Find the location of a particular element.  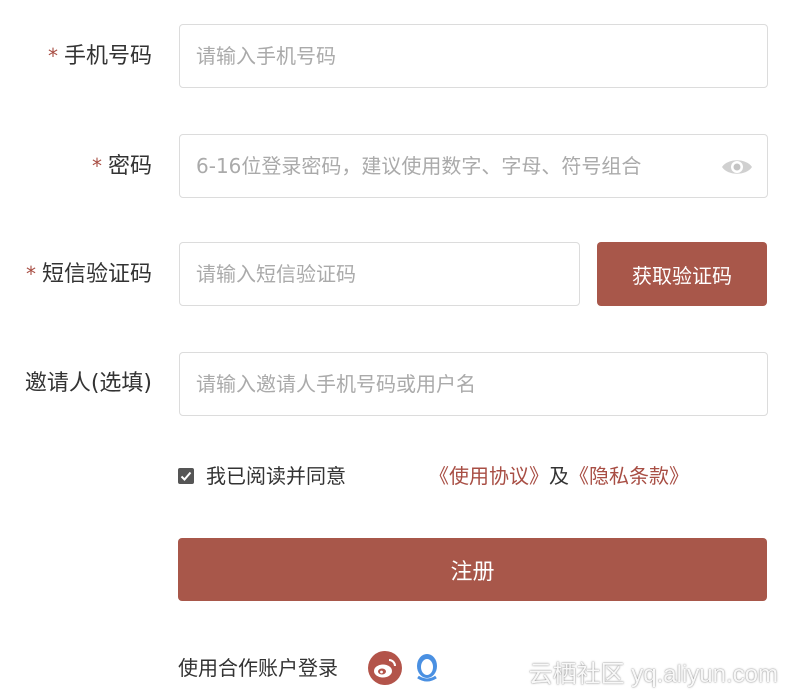

sms-label: * 短信验证码 is located at coordinates (89, 274).